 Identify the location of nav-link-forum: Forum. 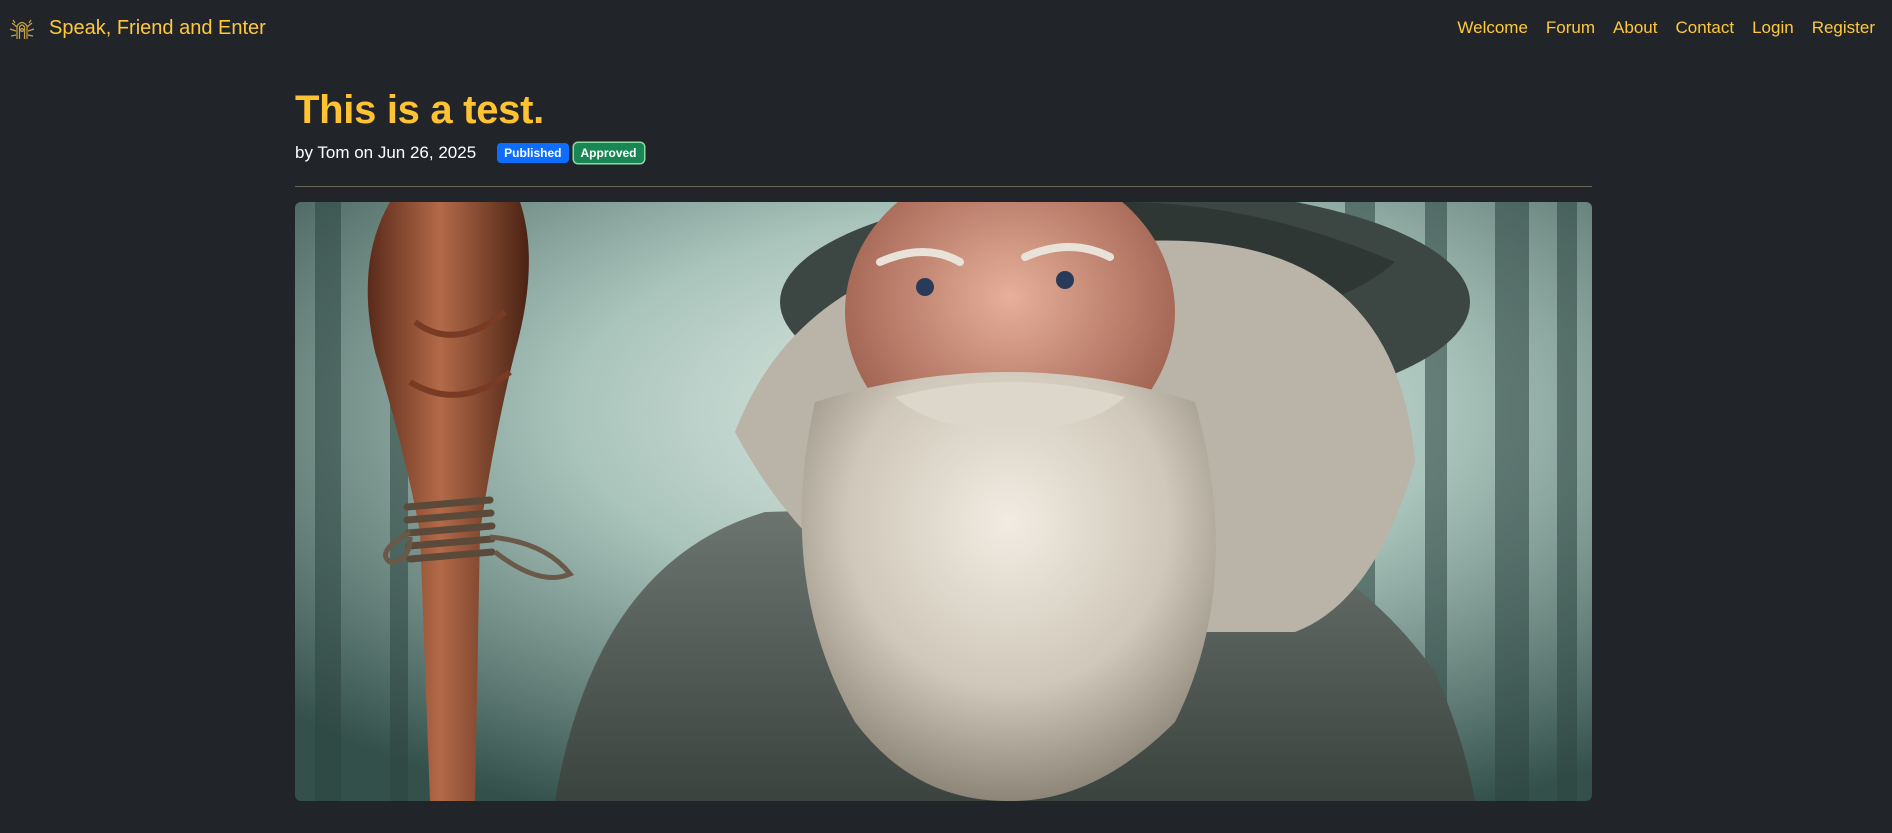
(1570, 28).